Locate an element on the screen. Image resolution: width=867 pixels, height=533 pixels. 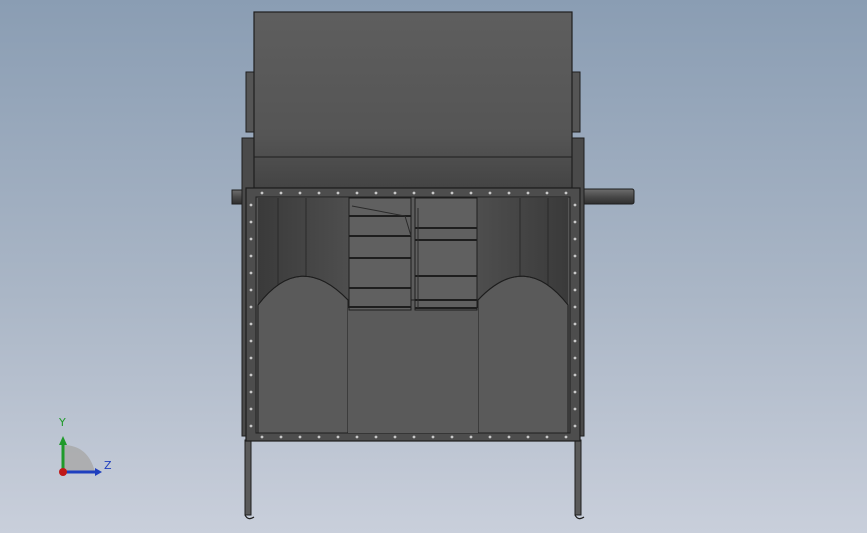
axis-triad: Y Z is located at coordinates (80, 445).